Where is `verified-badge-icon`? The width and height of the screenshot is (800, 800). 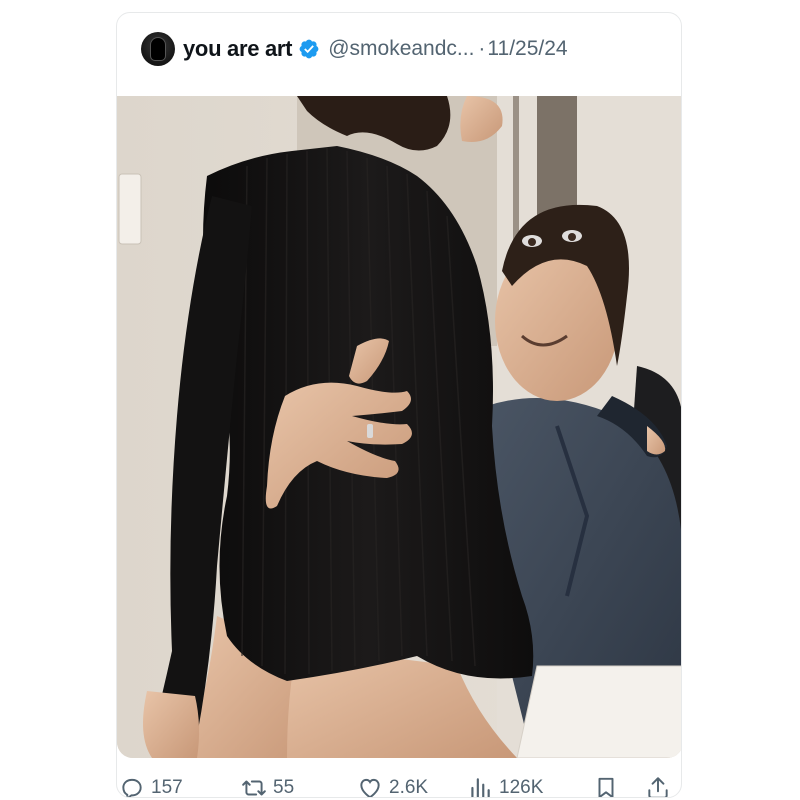
verified-badge-icon is located at coordinates (309, 49).